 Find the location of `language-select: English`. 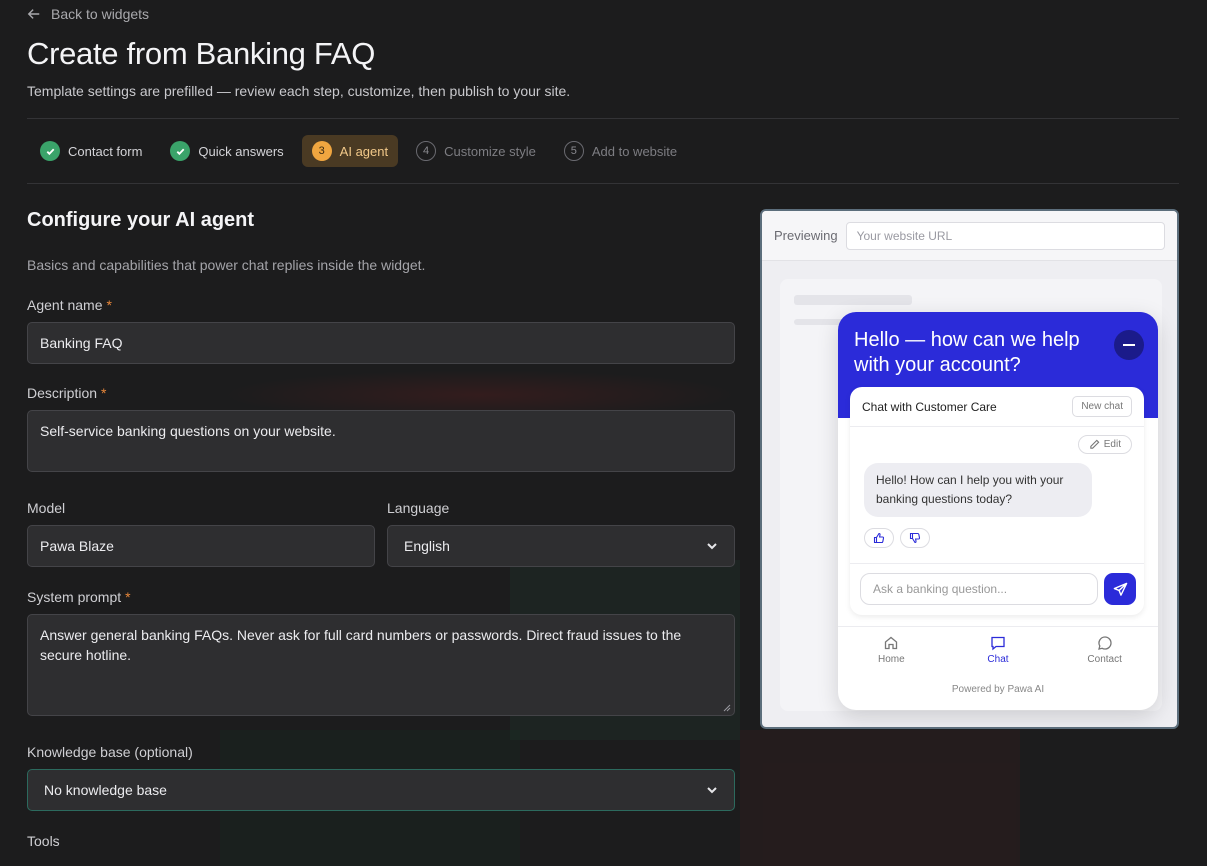

language-select: English is located at coordinates (561, 546).